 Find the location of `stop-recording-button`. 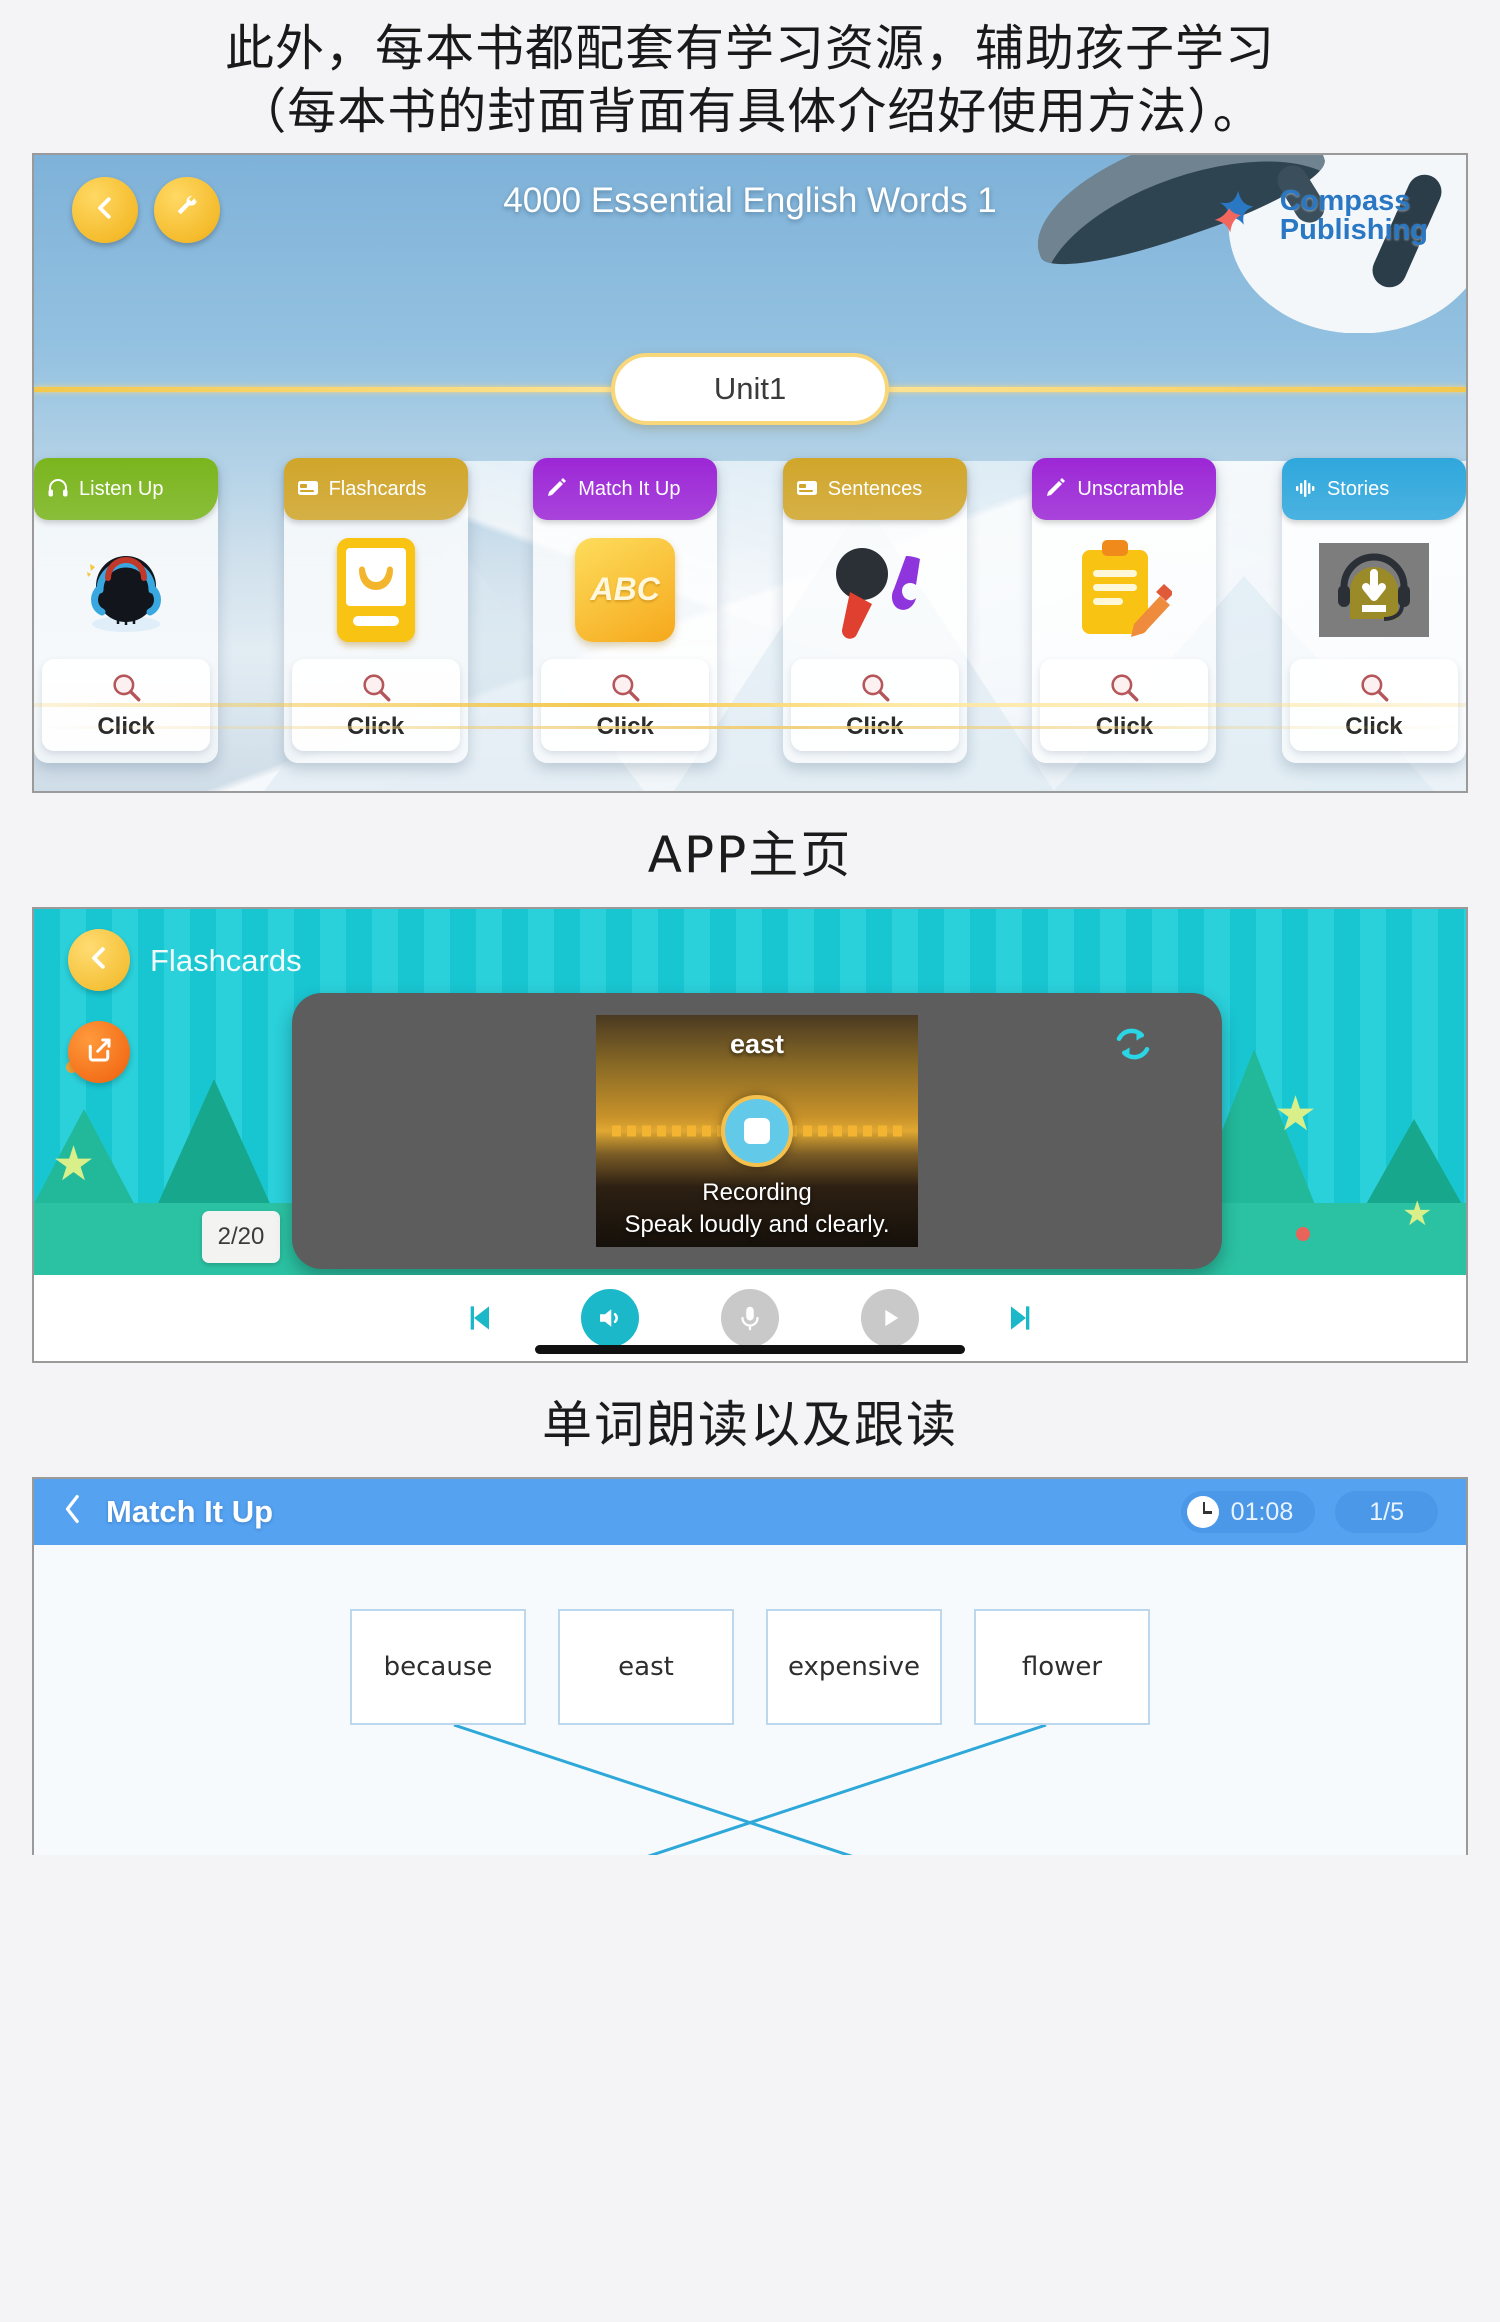

stop-recording-button is located at coordinates (757, 1131).